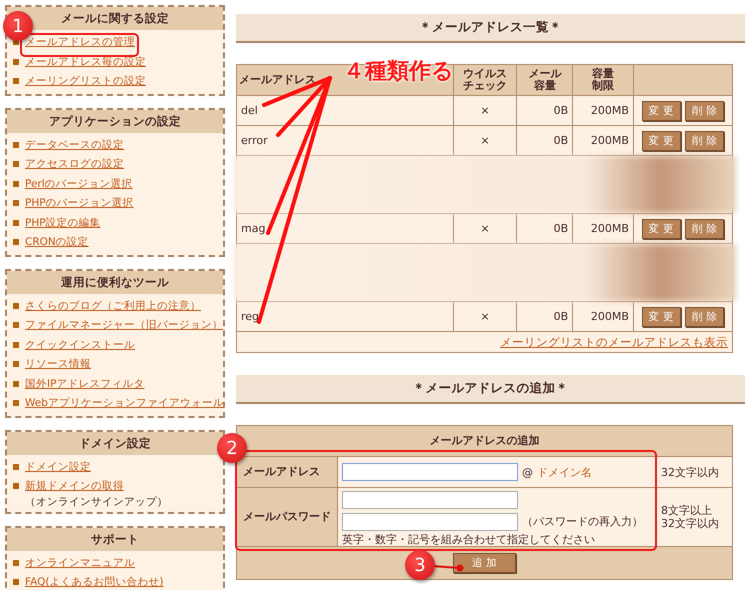 The image size is (754, 590). Describe the element at coordinates (74, 144) in the screenshot. I see `menu-link: データベースの設定` at that location.